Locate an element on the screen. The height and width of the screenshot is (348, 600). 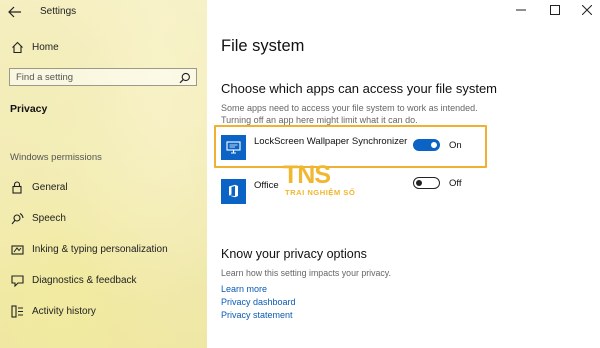
app-name: Office is located at coordinates (266, 185).